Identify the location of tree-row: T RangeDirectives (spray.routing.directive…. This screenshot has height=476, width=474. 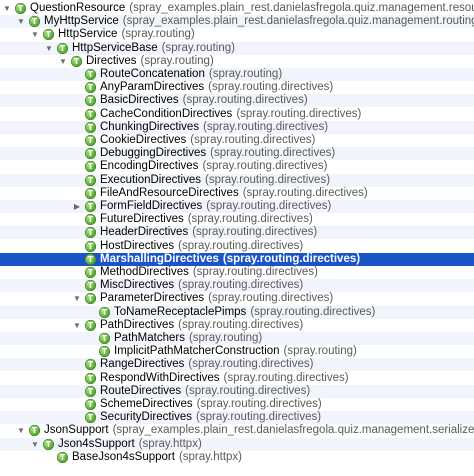
(237, 365).